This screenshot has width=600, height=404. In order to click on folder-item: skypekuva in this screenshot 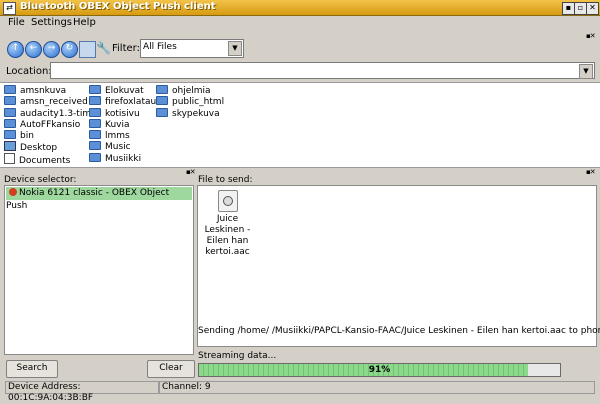, I will do `click(190, 113)`.